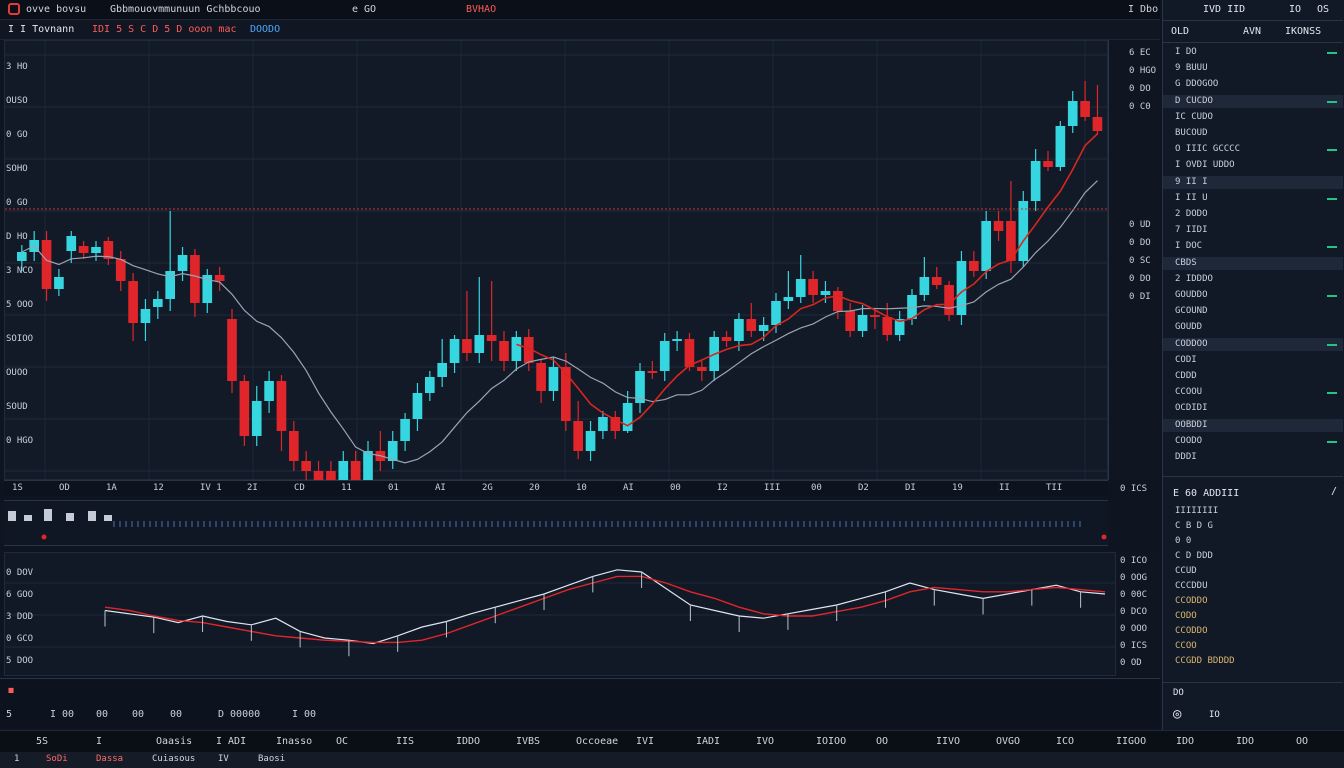 Image resolution: width=1344 pixels, height=768 pixels. I want to click on watchlist-col-last: AVN, so click(1252, 31).